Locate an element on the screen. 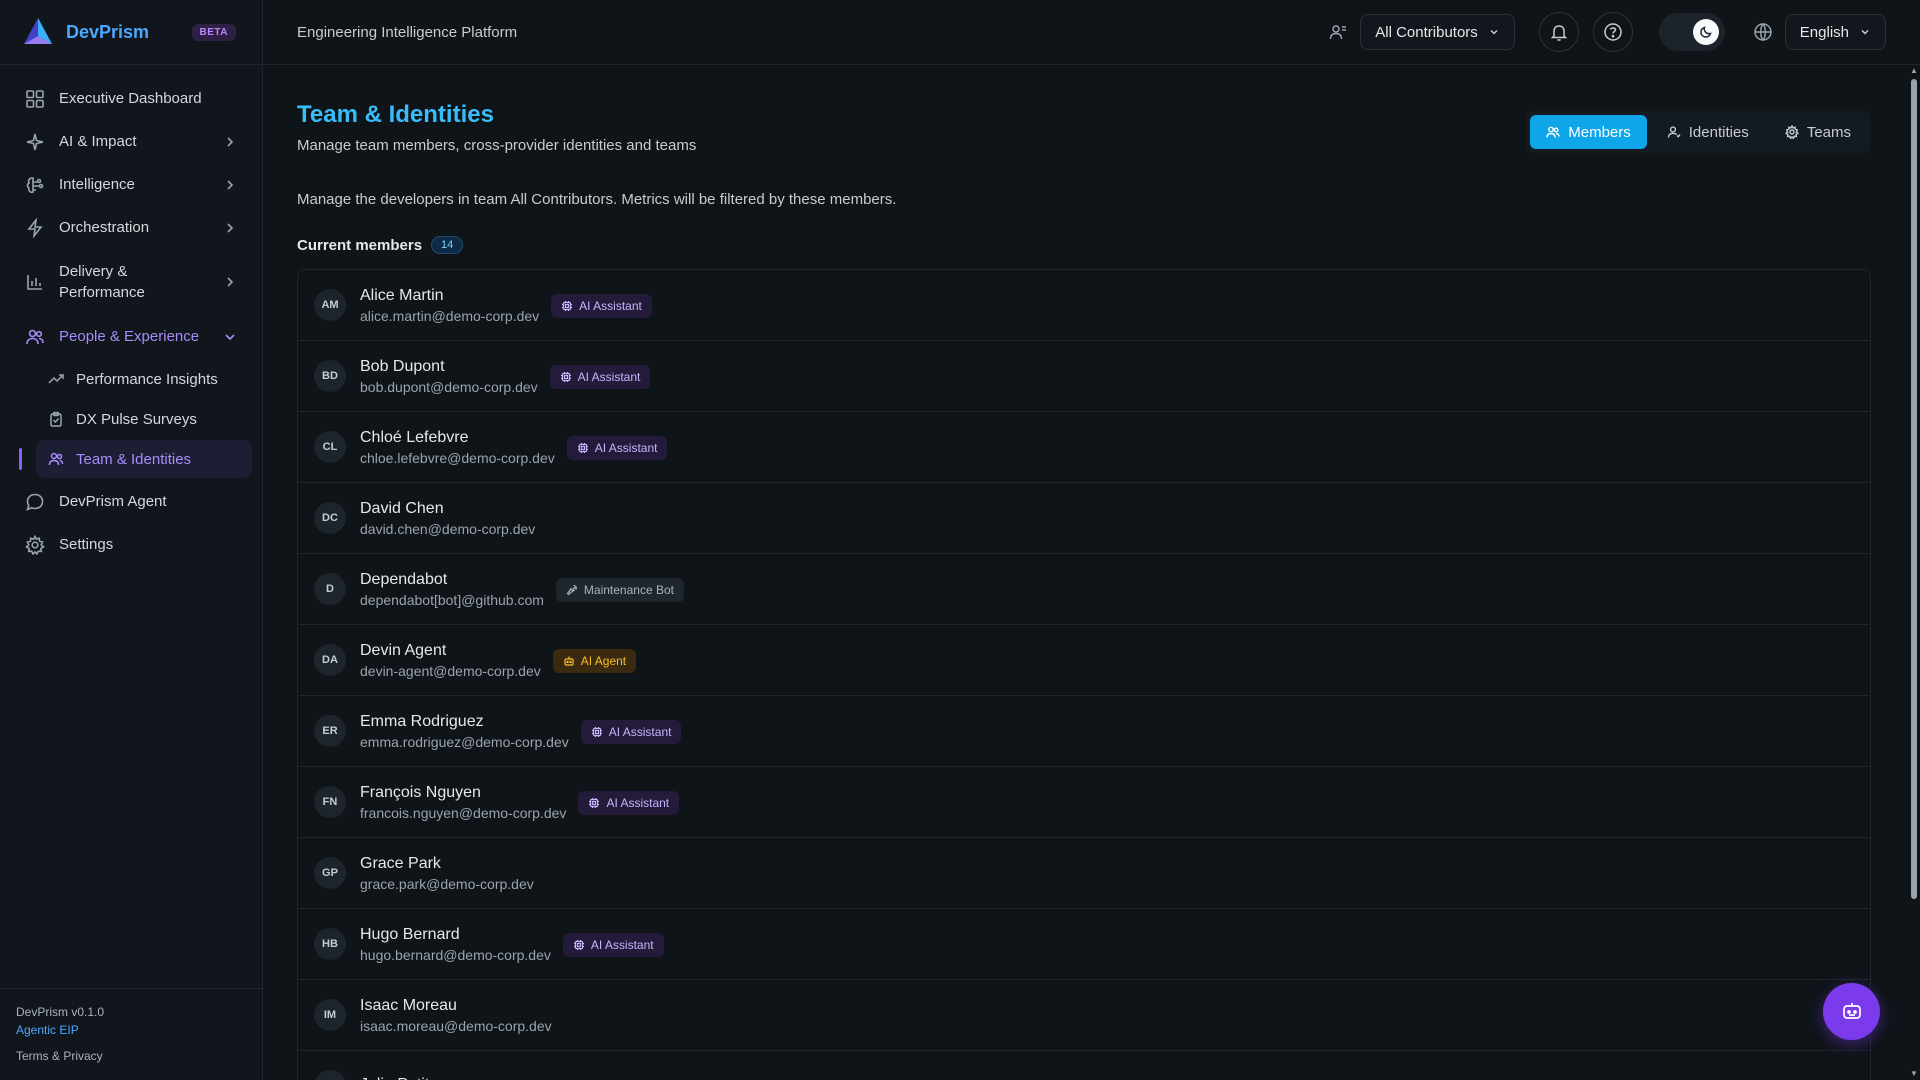  sidebar-item-intelligence: Intelligence is located at coordinates (131, 184).